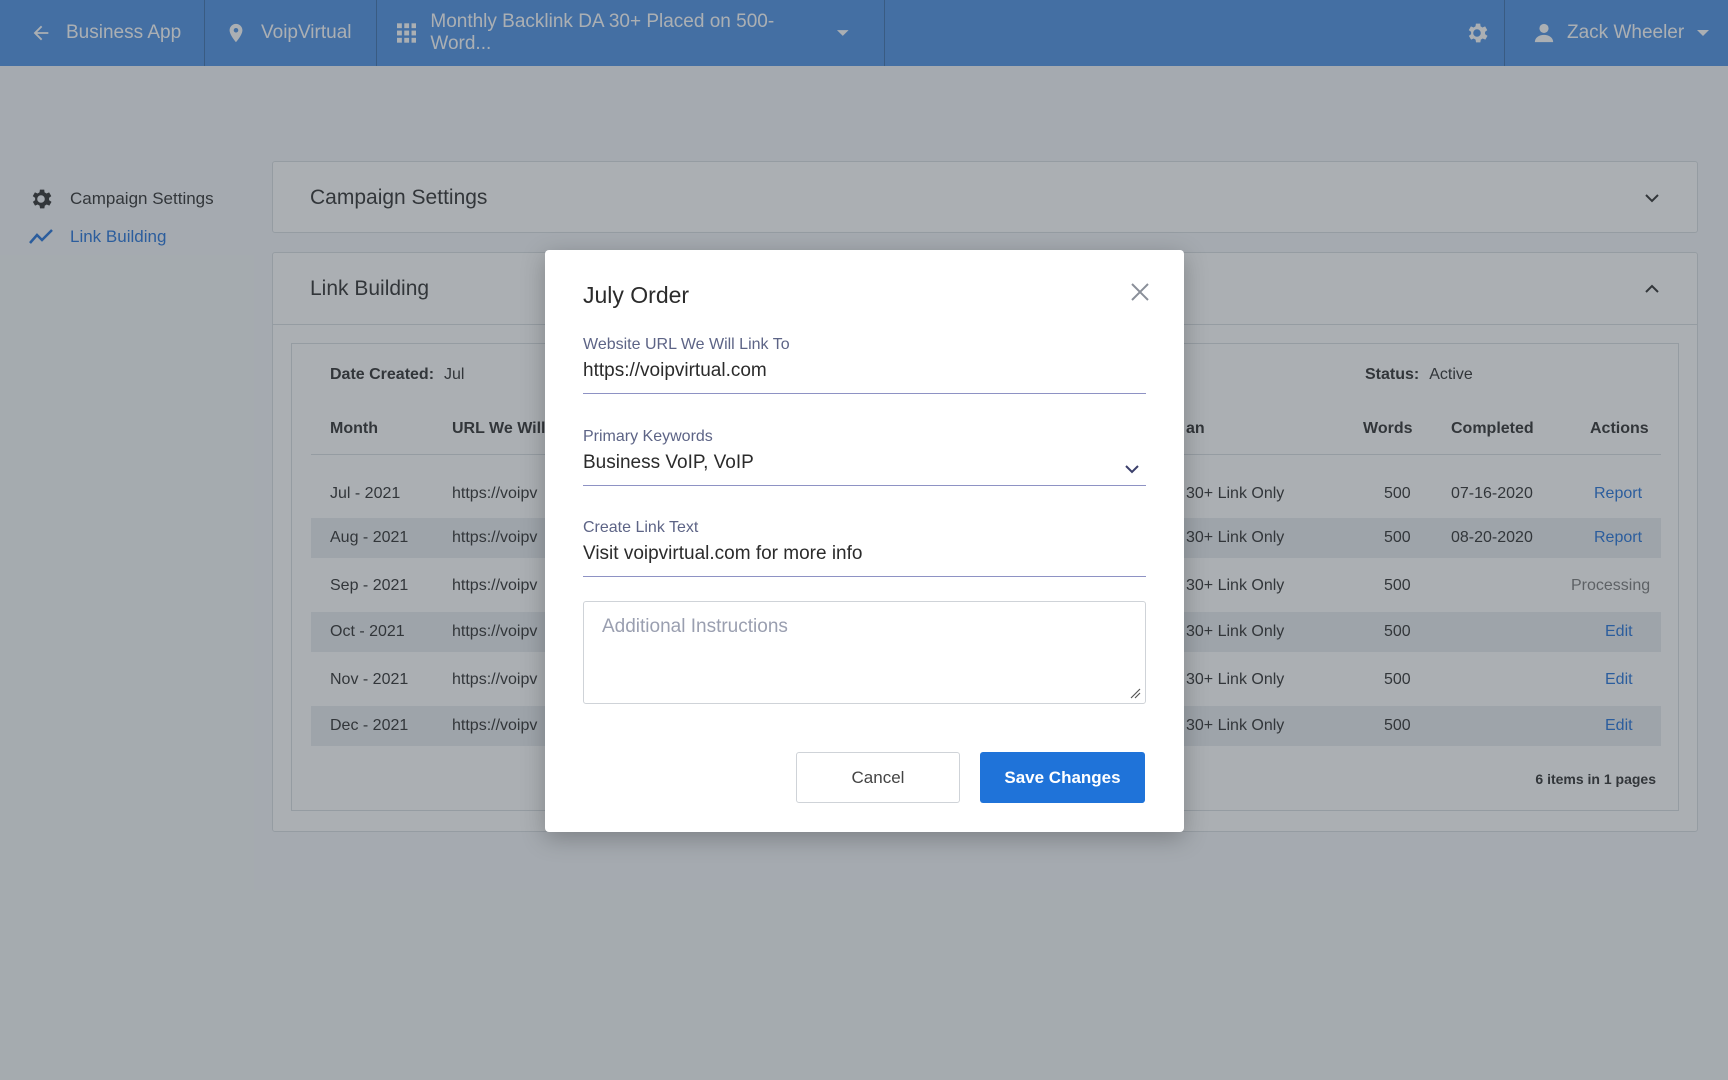  I want to click on cancel-button: Cancel, so click(878, 777).